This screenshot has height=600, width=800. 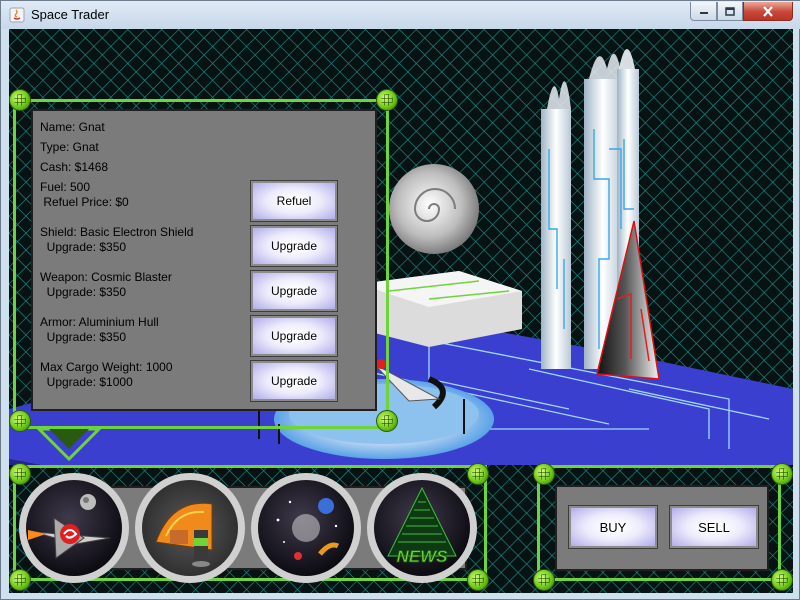 What do you see at coordinates (294, 246) in the screenshot?
I see `upgrade-shield-button: Upgrade` at bounding box center [294, 246].